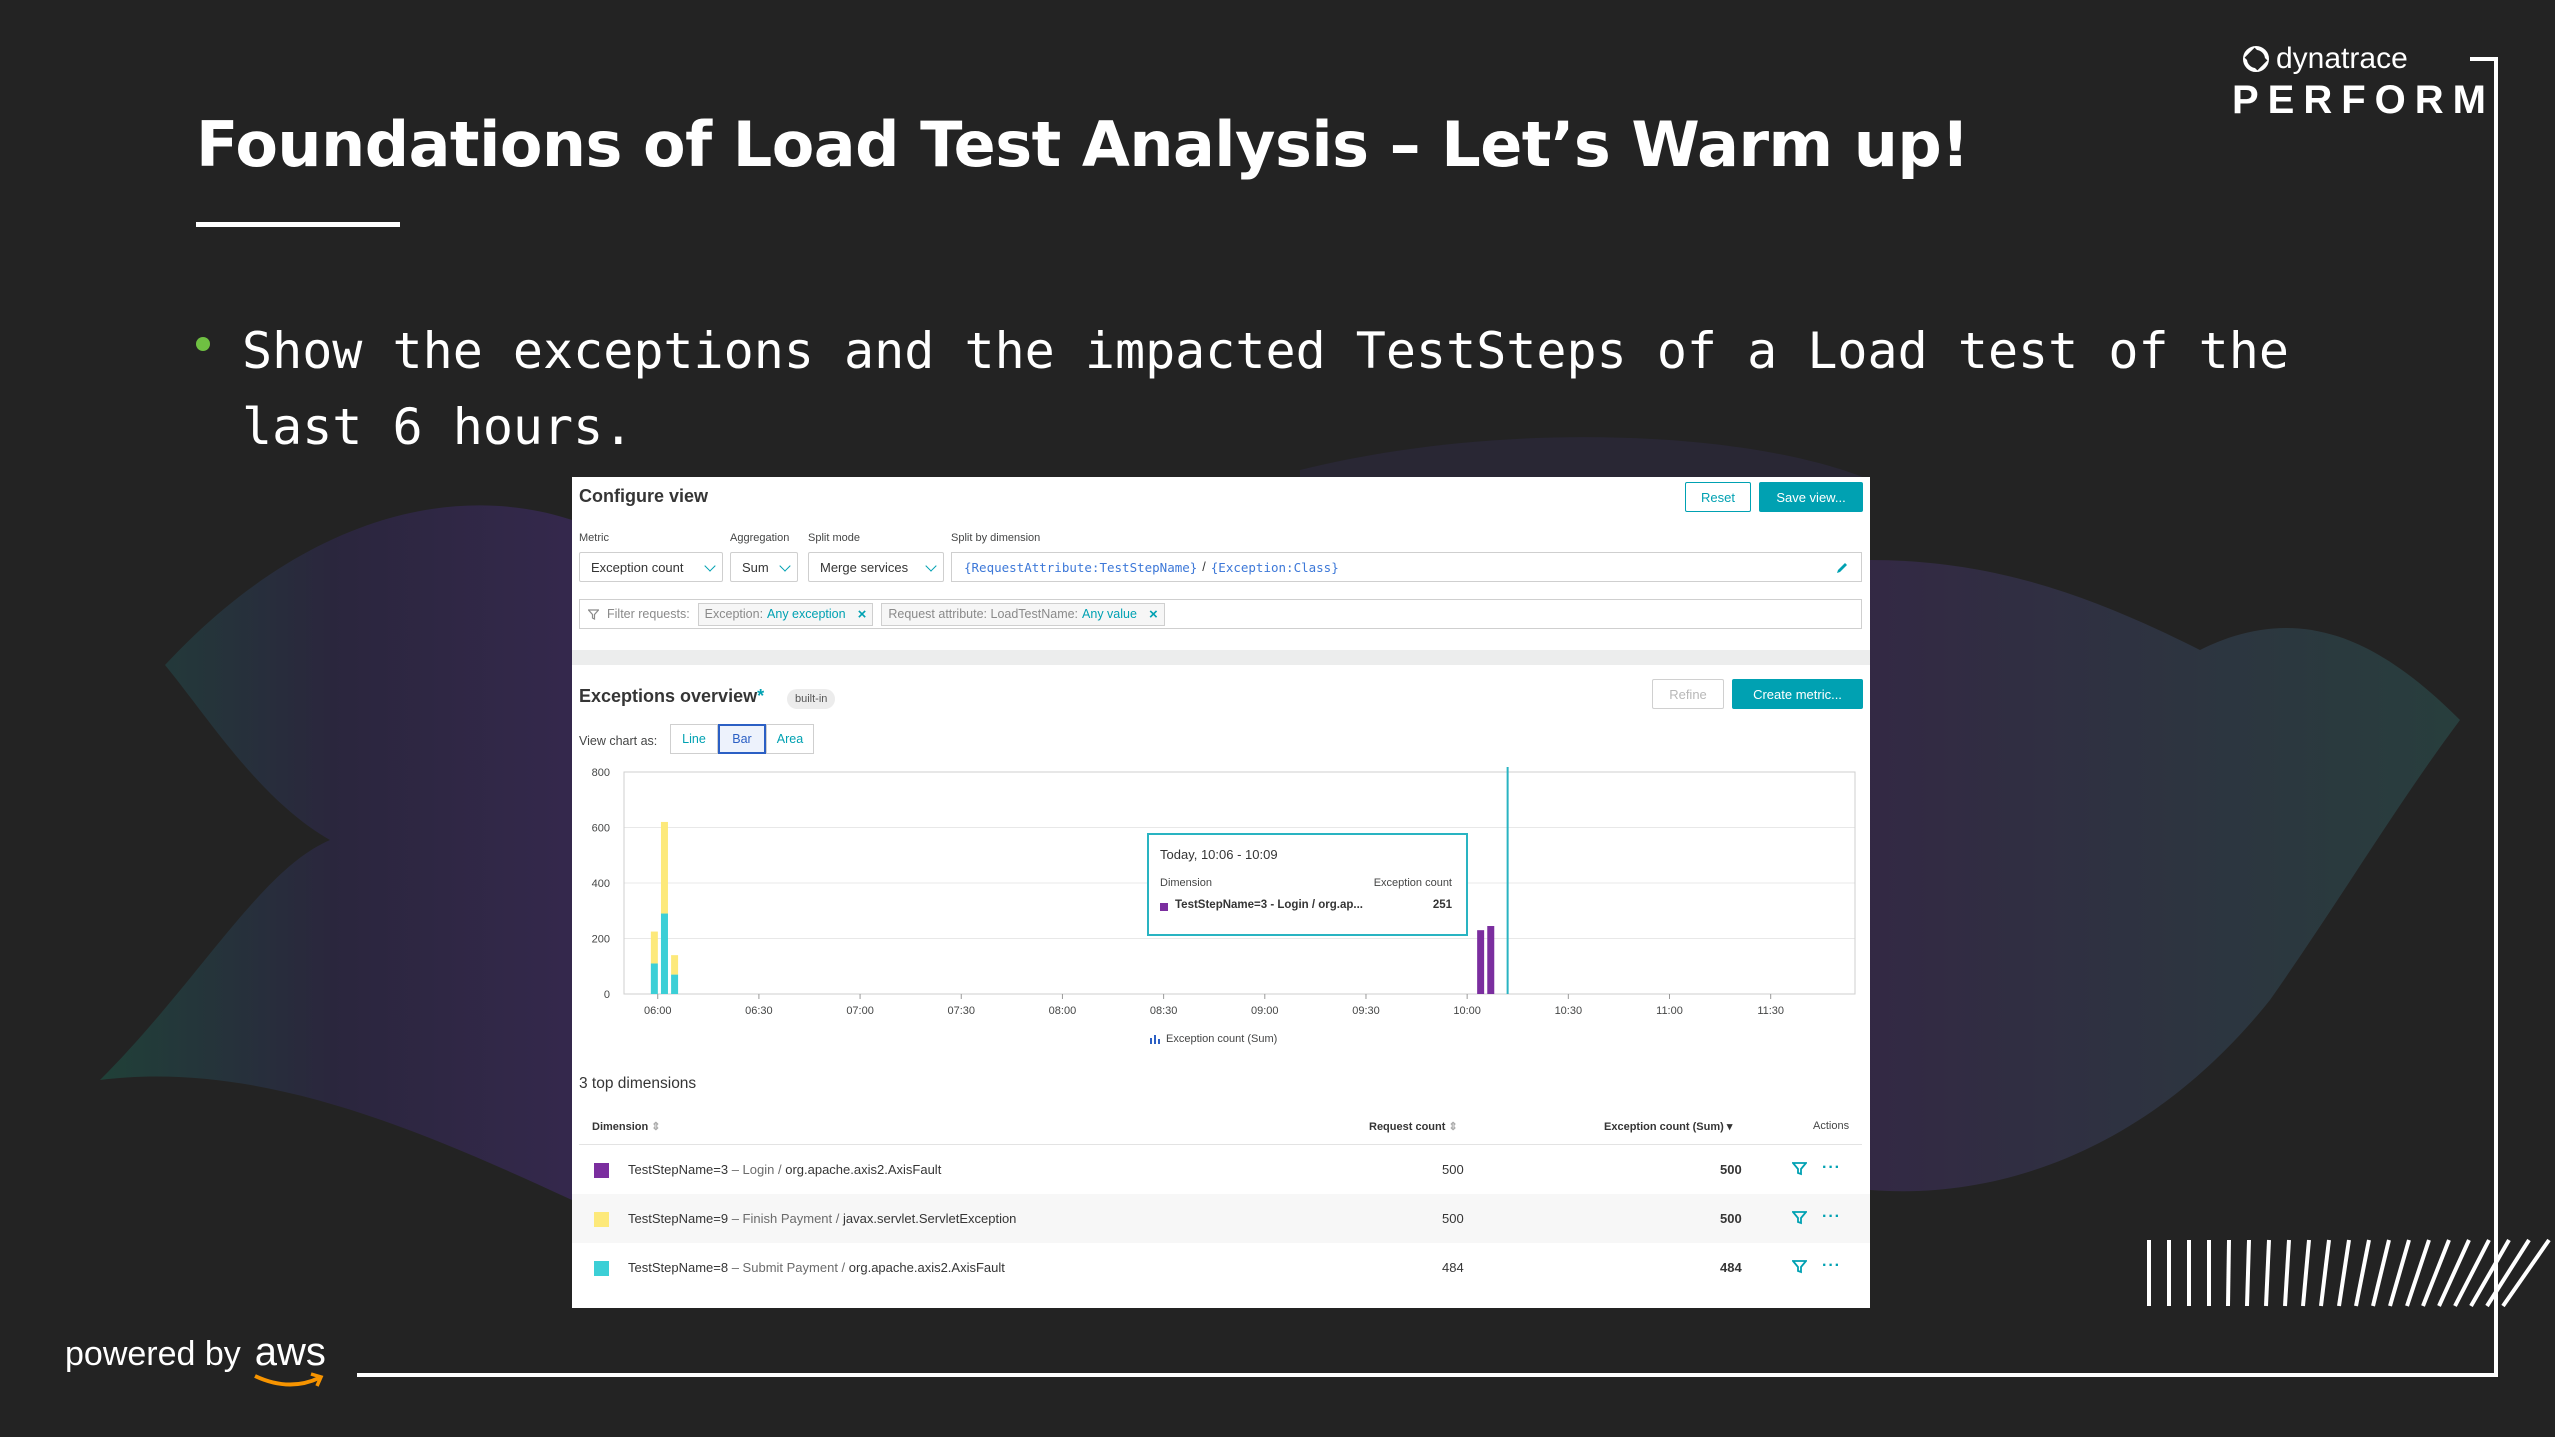  I want to click on column-header-dimension: Dimension ⇕, so click(626, 1126).